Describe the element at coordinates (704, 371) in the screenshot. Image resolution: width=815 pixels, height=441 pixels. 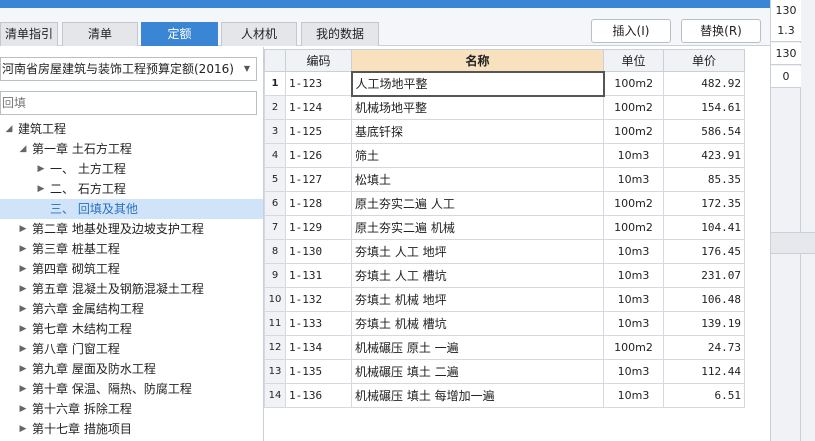
I see `price-cell: 112.44` at that location.